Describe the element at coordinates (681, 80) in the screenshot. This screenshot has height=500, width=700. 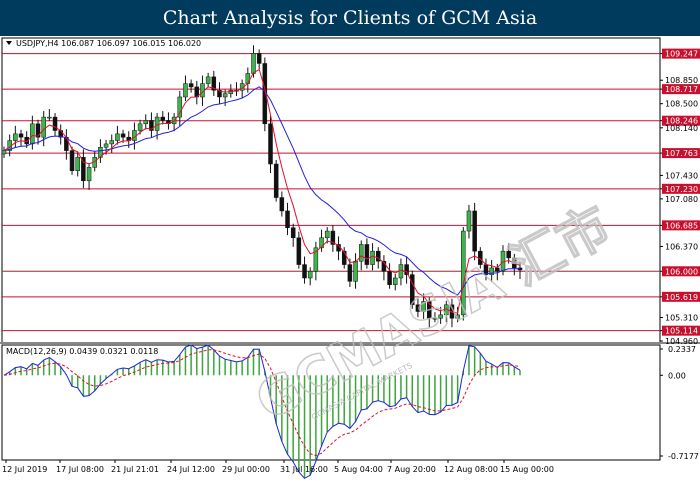
I see `price-tick-label: 108.850` at that location.